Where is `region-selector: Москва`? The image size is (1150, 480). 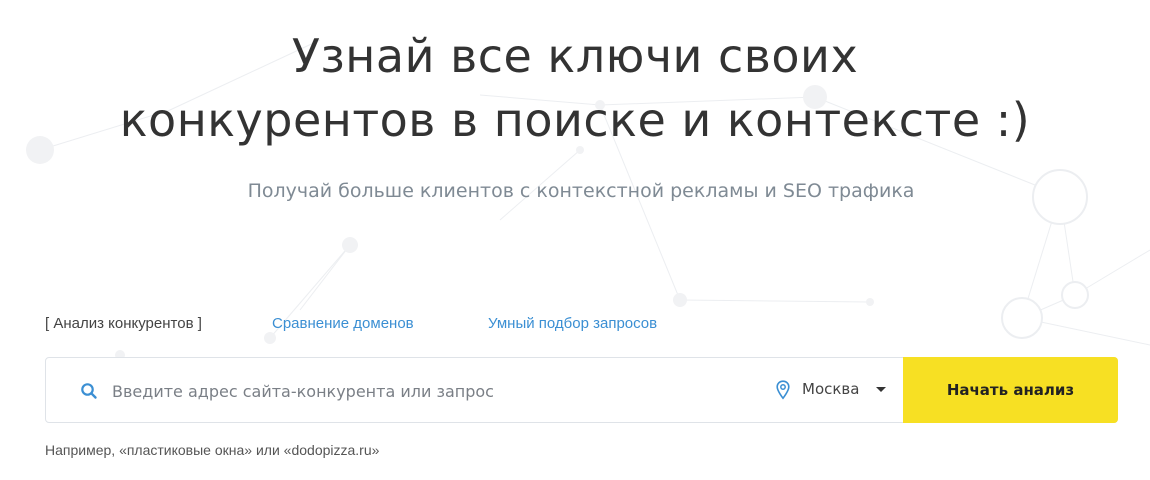
region-selector: Москва is located at coordinates (839, 390).